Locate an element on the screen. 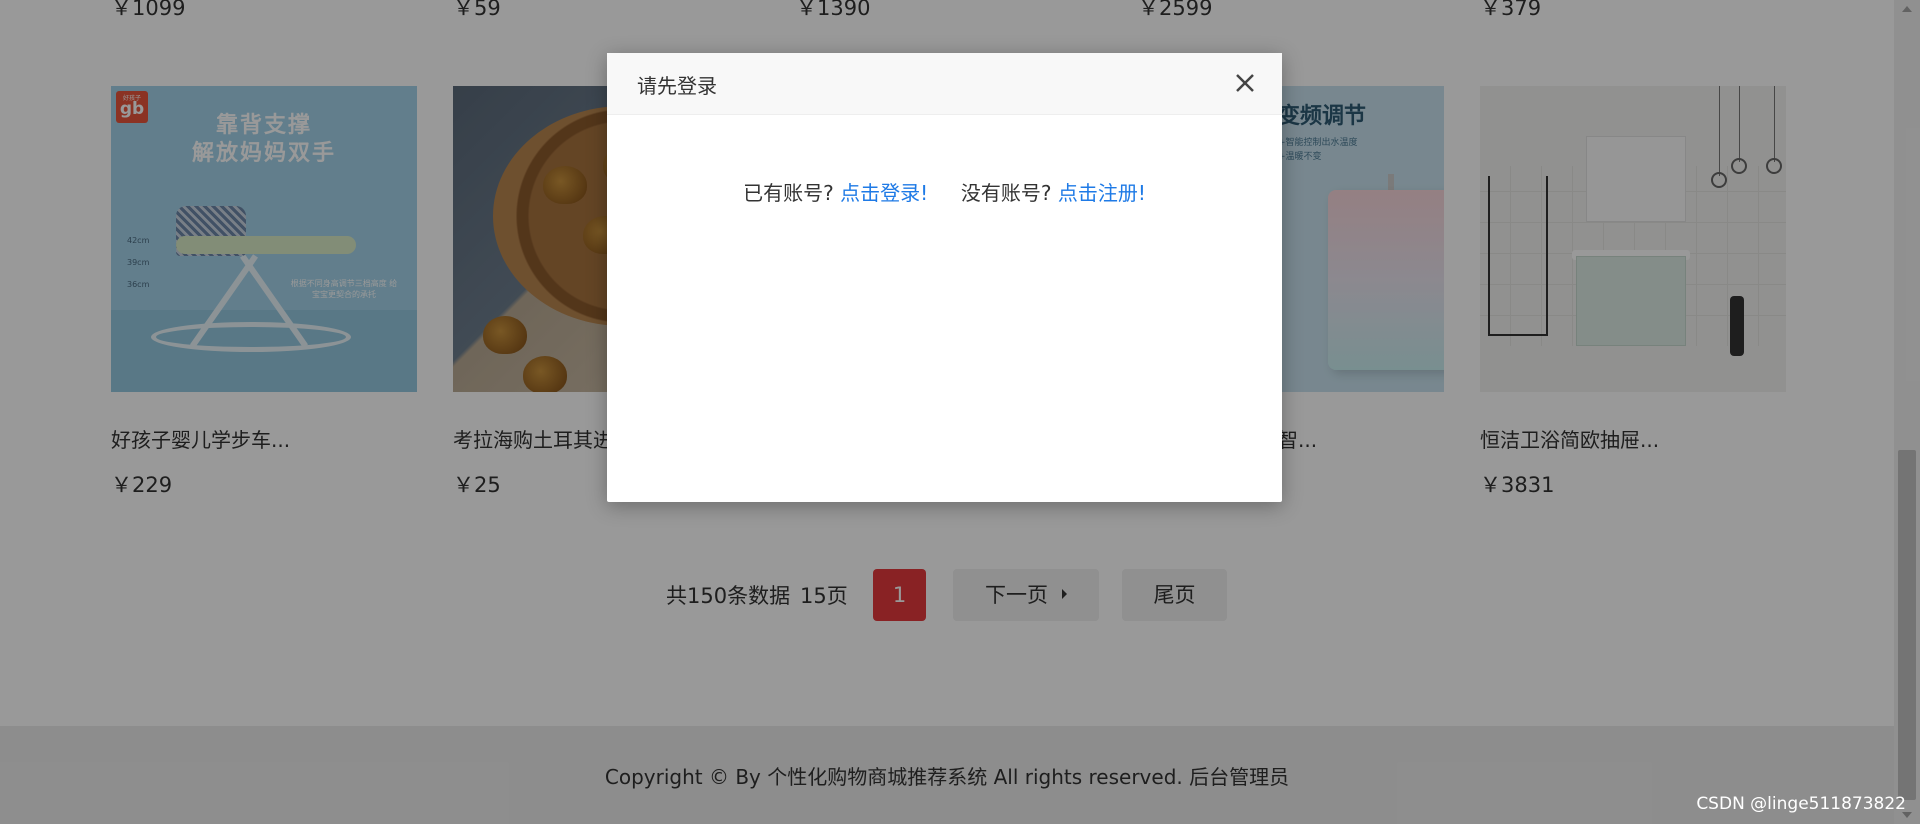 This screenshot has width=1920, height=824. no-account-text: 没有账号? is located at coordinates (1006, 193).